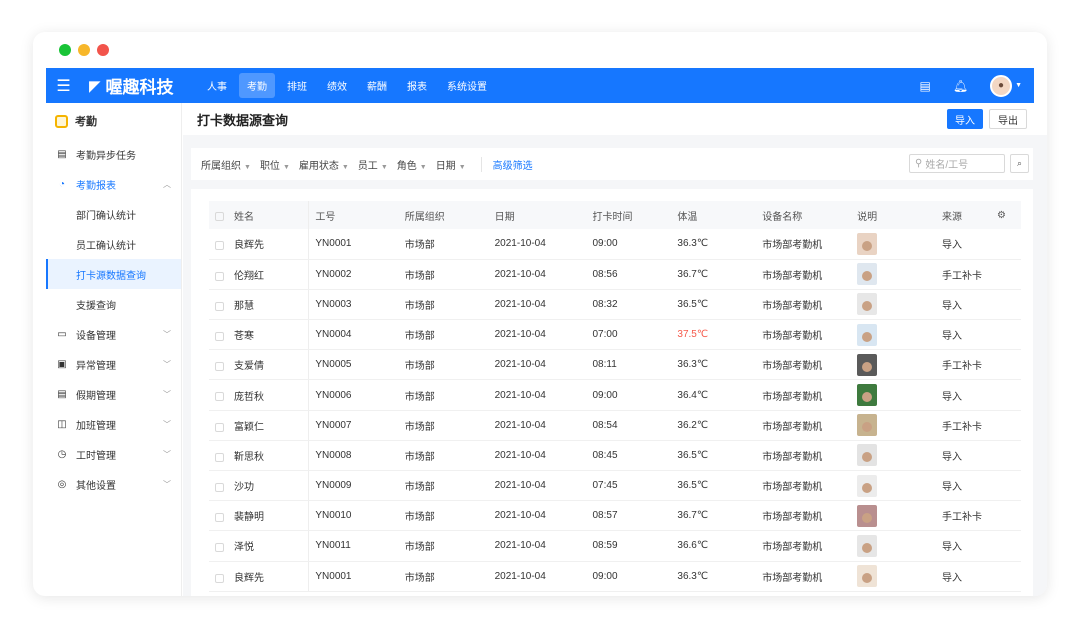  Describe the element at coordinates (65, 50) in the screenshot. I see `window-dot-green` at that location.